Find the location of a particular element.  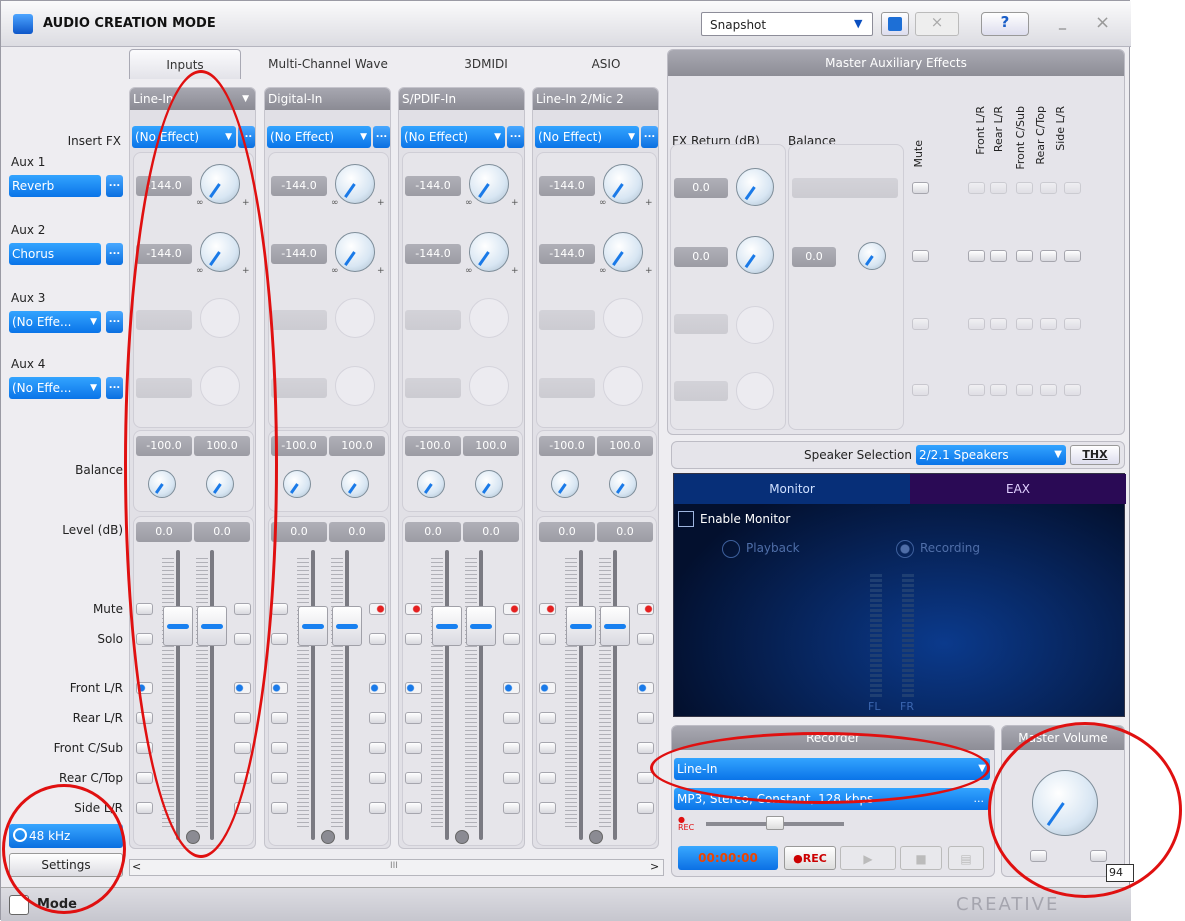

fx-return-1-value: 0.0 is located at coordinates (701, 188).